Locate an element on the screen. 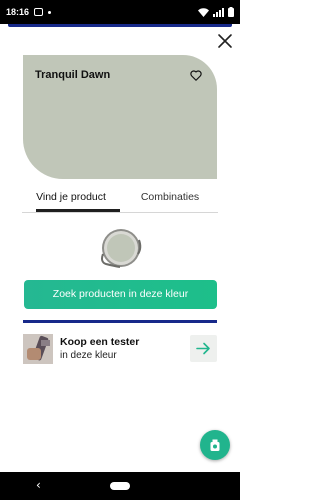 Image resolution: width=320 pixels, height=500 pixels. color-name: Tranquil Dawn is located at coordinates (73, 75).